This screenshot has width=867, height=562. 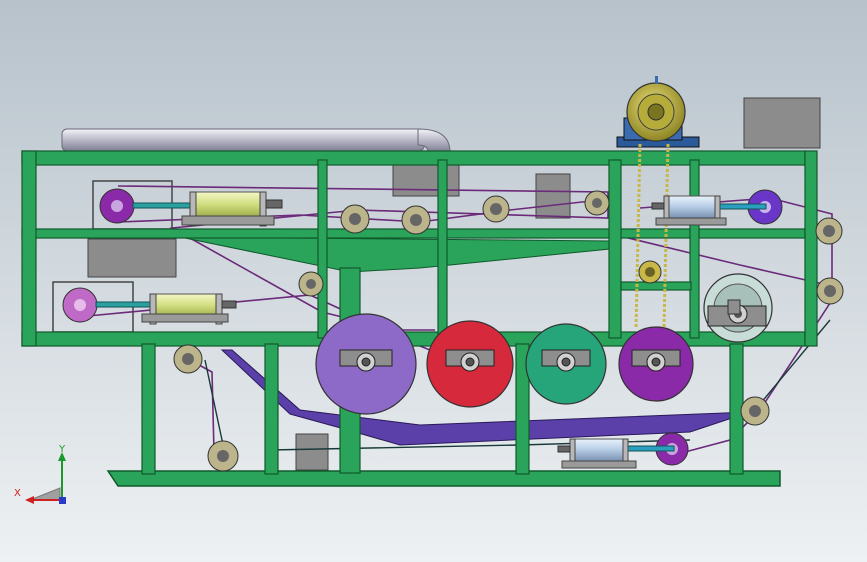 What do you see at coordinates (62, 449) in the screenshot?
I see `y-axis-label: Y` at bounding box center [62, 449].